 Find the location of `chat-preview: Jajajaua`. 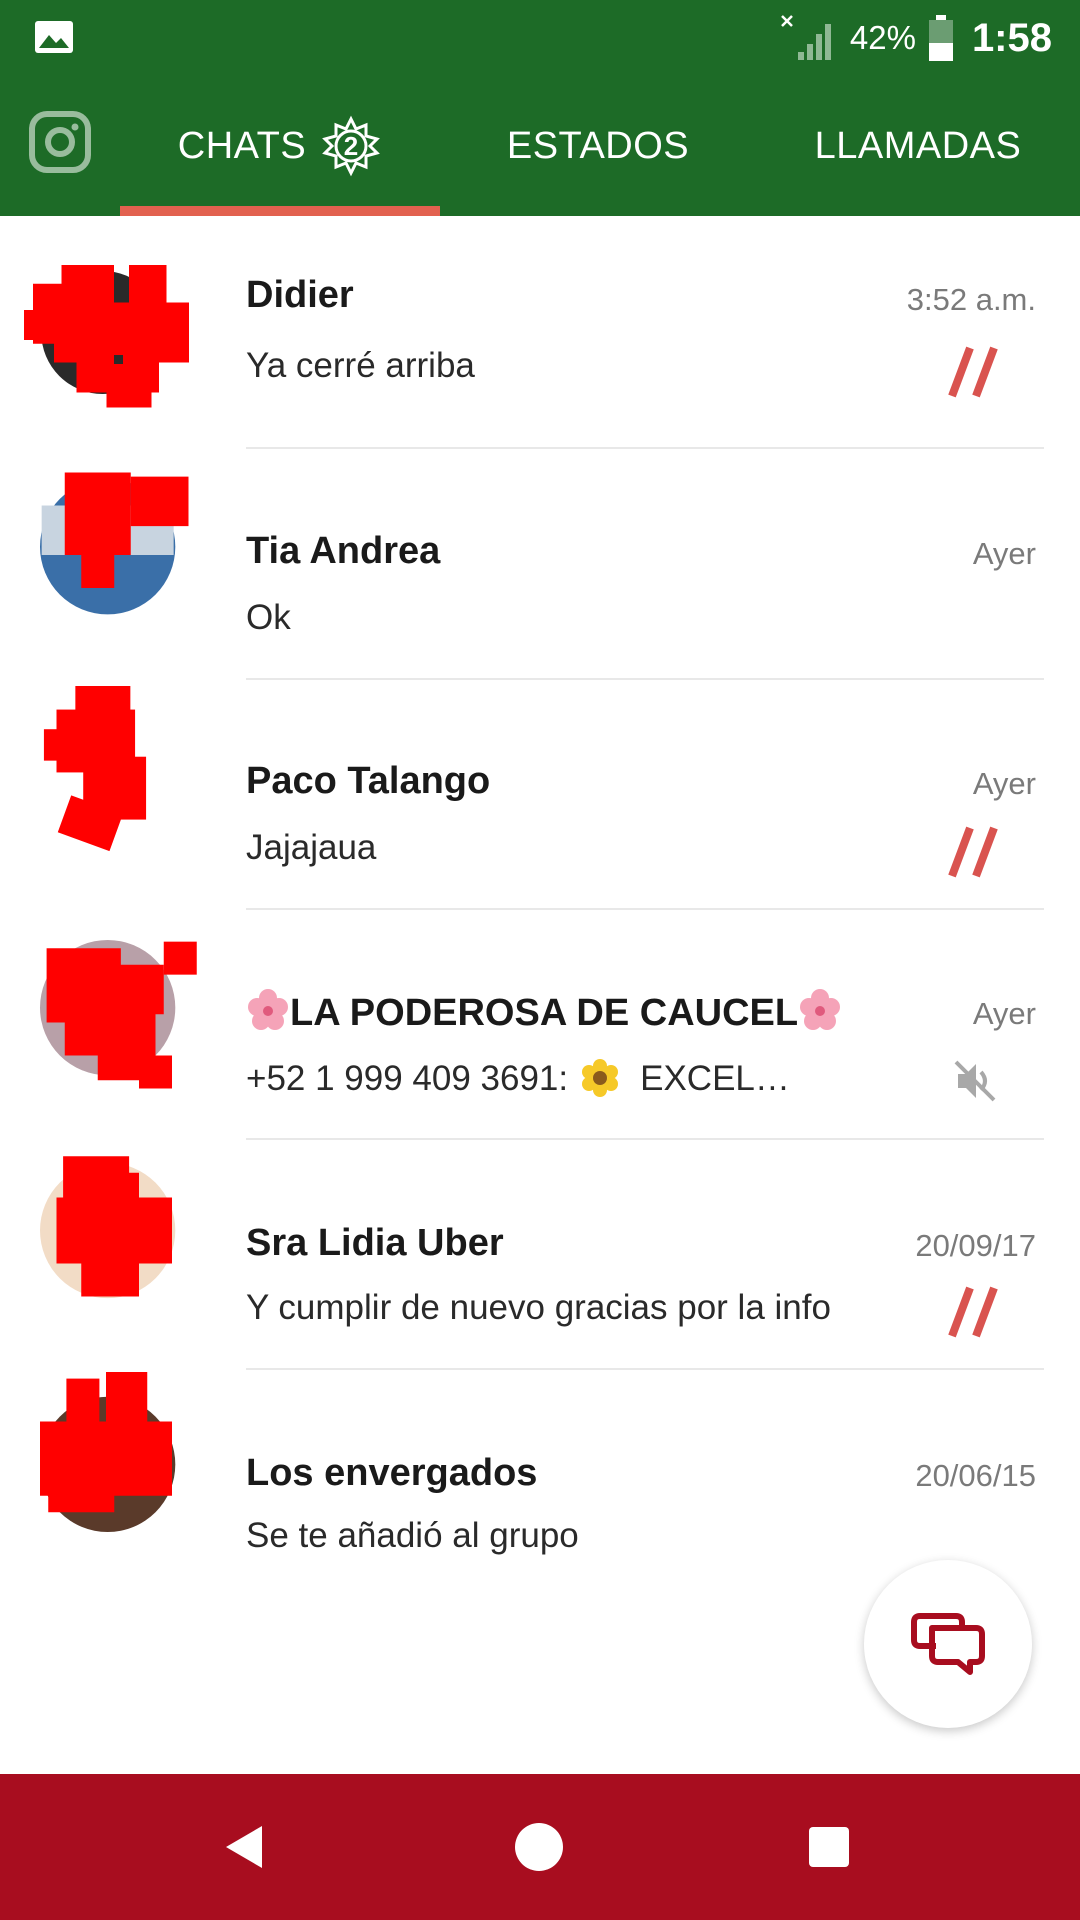

chat-preview: Jajajaua is located at coordinates (311, 847).